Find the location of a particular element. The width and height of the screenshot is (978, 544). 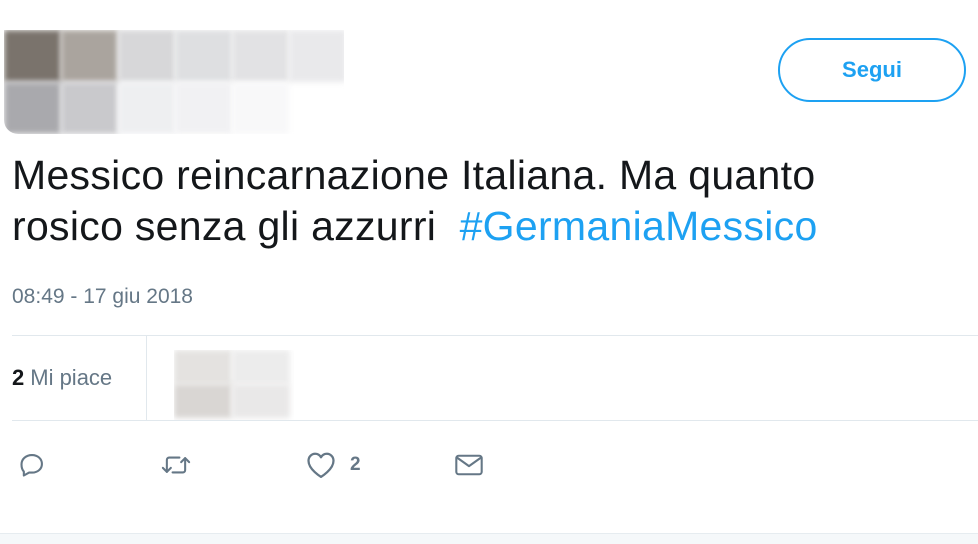

stats-separator is located at coordinates (146, 378).